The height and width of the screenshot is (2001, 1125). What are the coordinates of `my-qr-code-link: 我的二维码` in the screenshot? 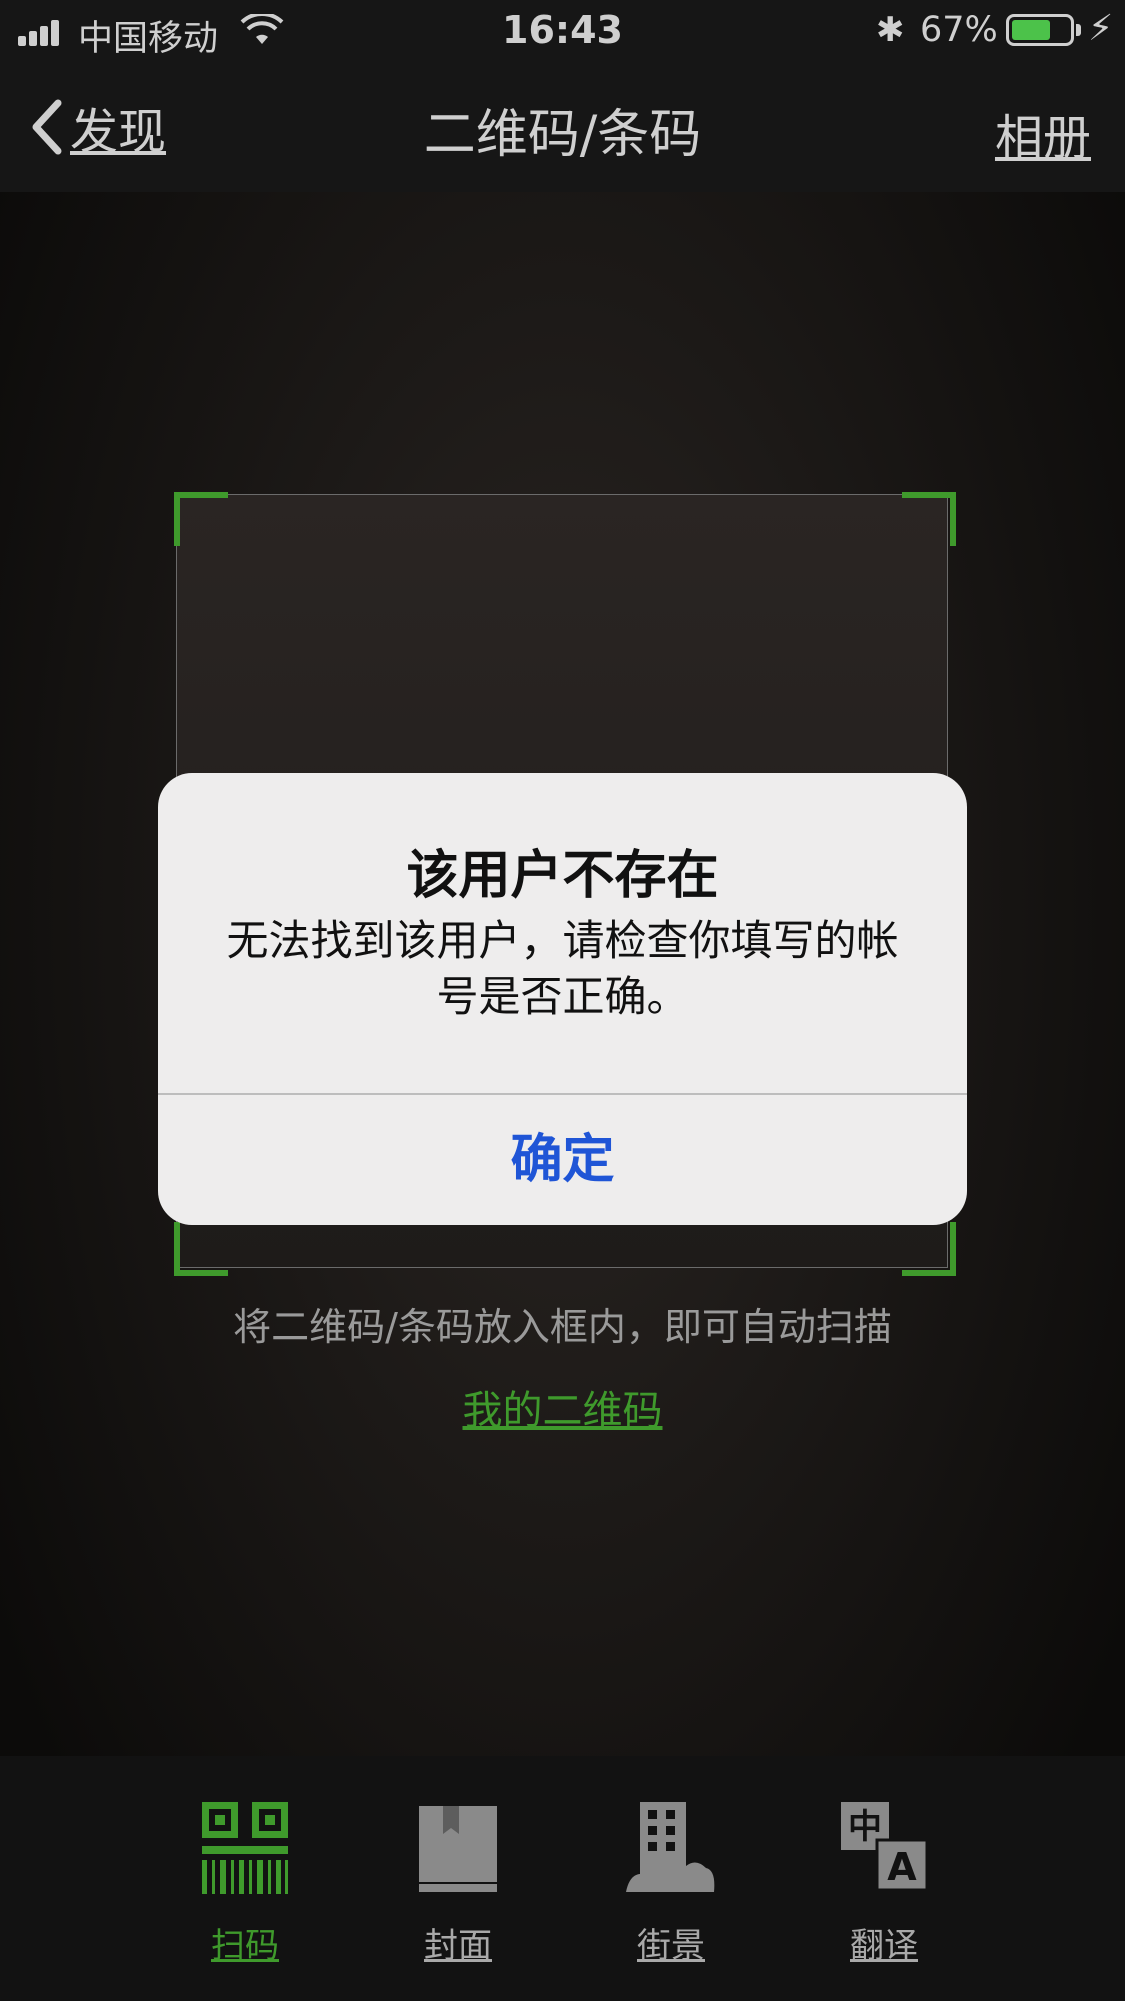 It's located at (563, 1411).